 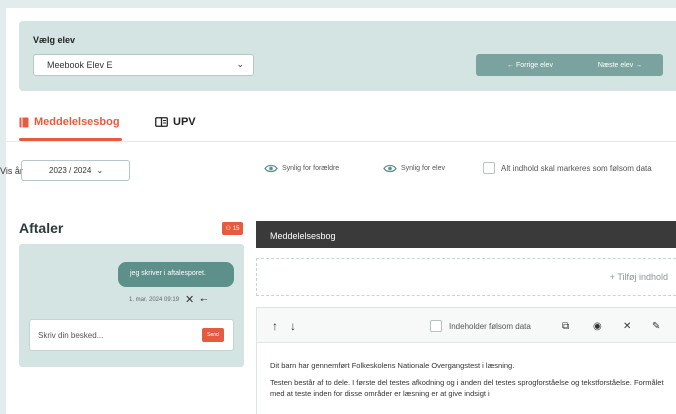 I want to click on send-button-label: Send, so click(x=213, y=335).